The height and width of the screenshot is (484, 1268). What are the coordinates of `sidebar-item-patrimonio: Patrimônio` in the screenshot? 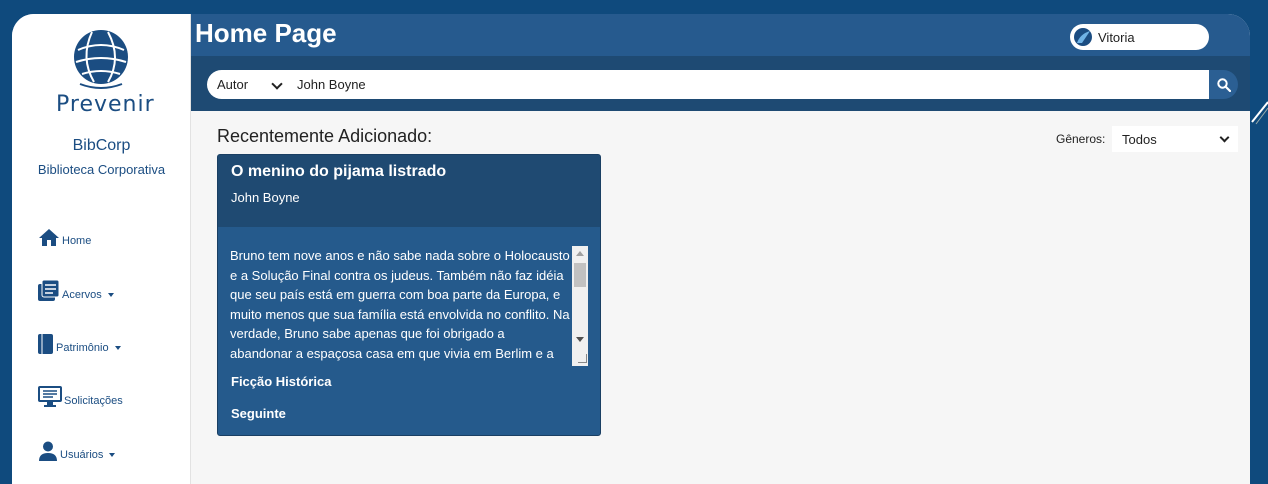 It's located at (79, 344).